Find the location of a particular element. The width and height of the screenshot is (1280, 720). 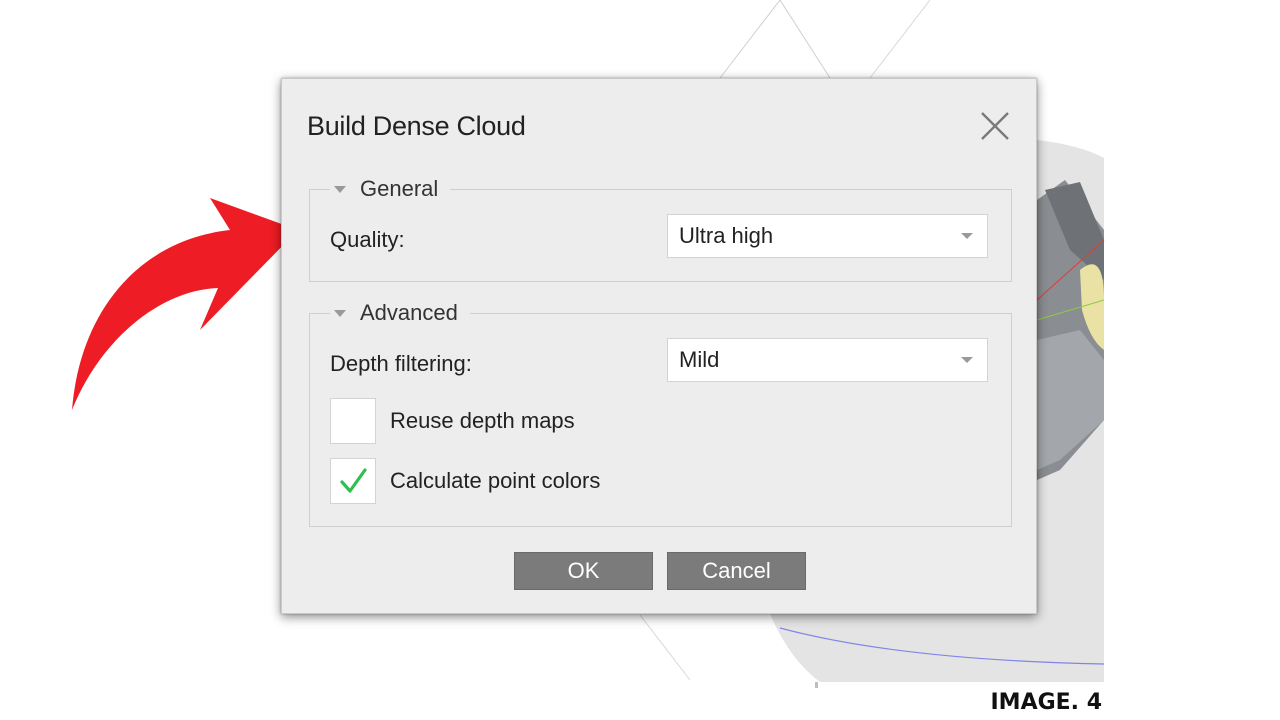

close-icon is located at coordinates (995, 126).